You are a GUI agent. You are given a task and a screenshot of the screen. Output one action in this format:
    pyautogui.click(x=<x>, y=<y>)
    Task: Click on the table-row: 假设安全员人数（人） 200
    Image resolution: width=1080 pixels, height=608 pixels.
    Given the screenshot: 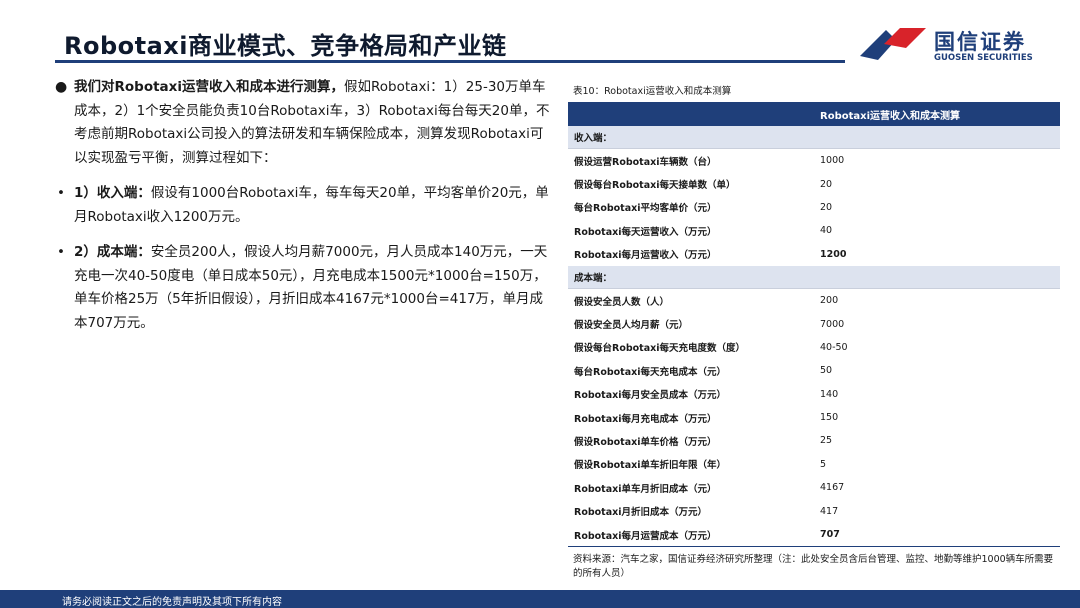 What is the action you would take?
    pyautogui.click(x=814, y=300)
    